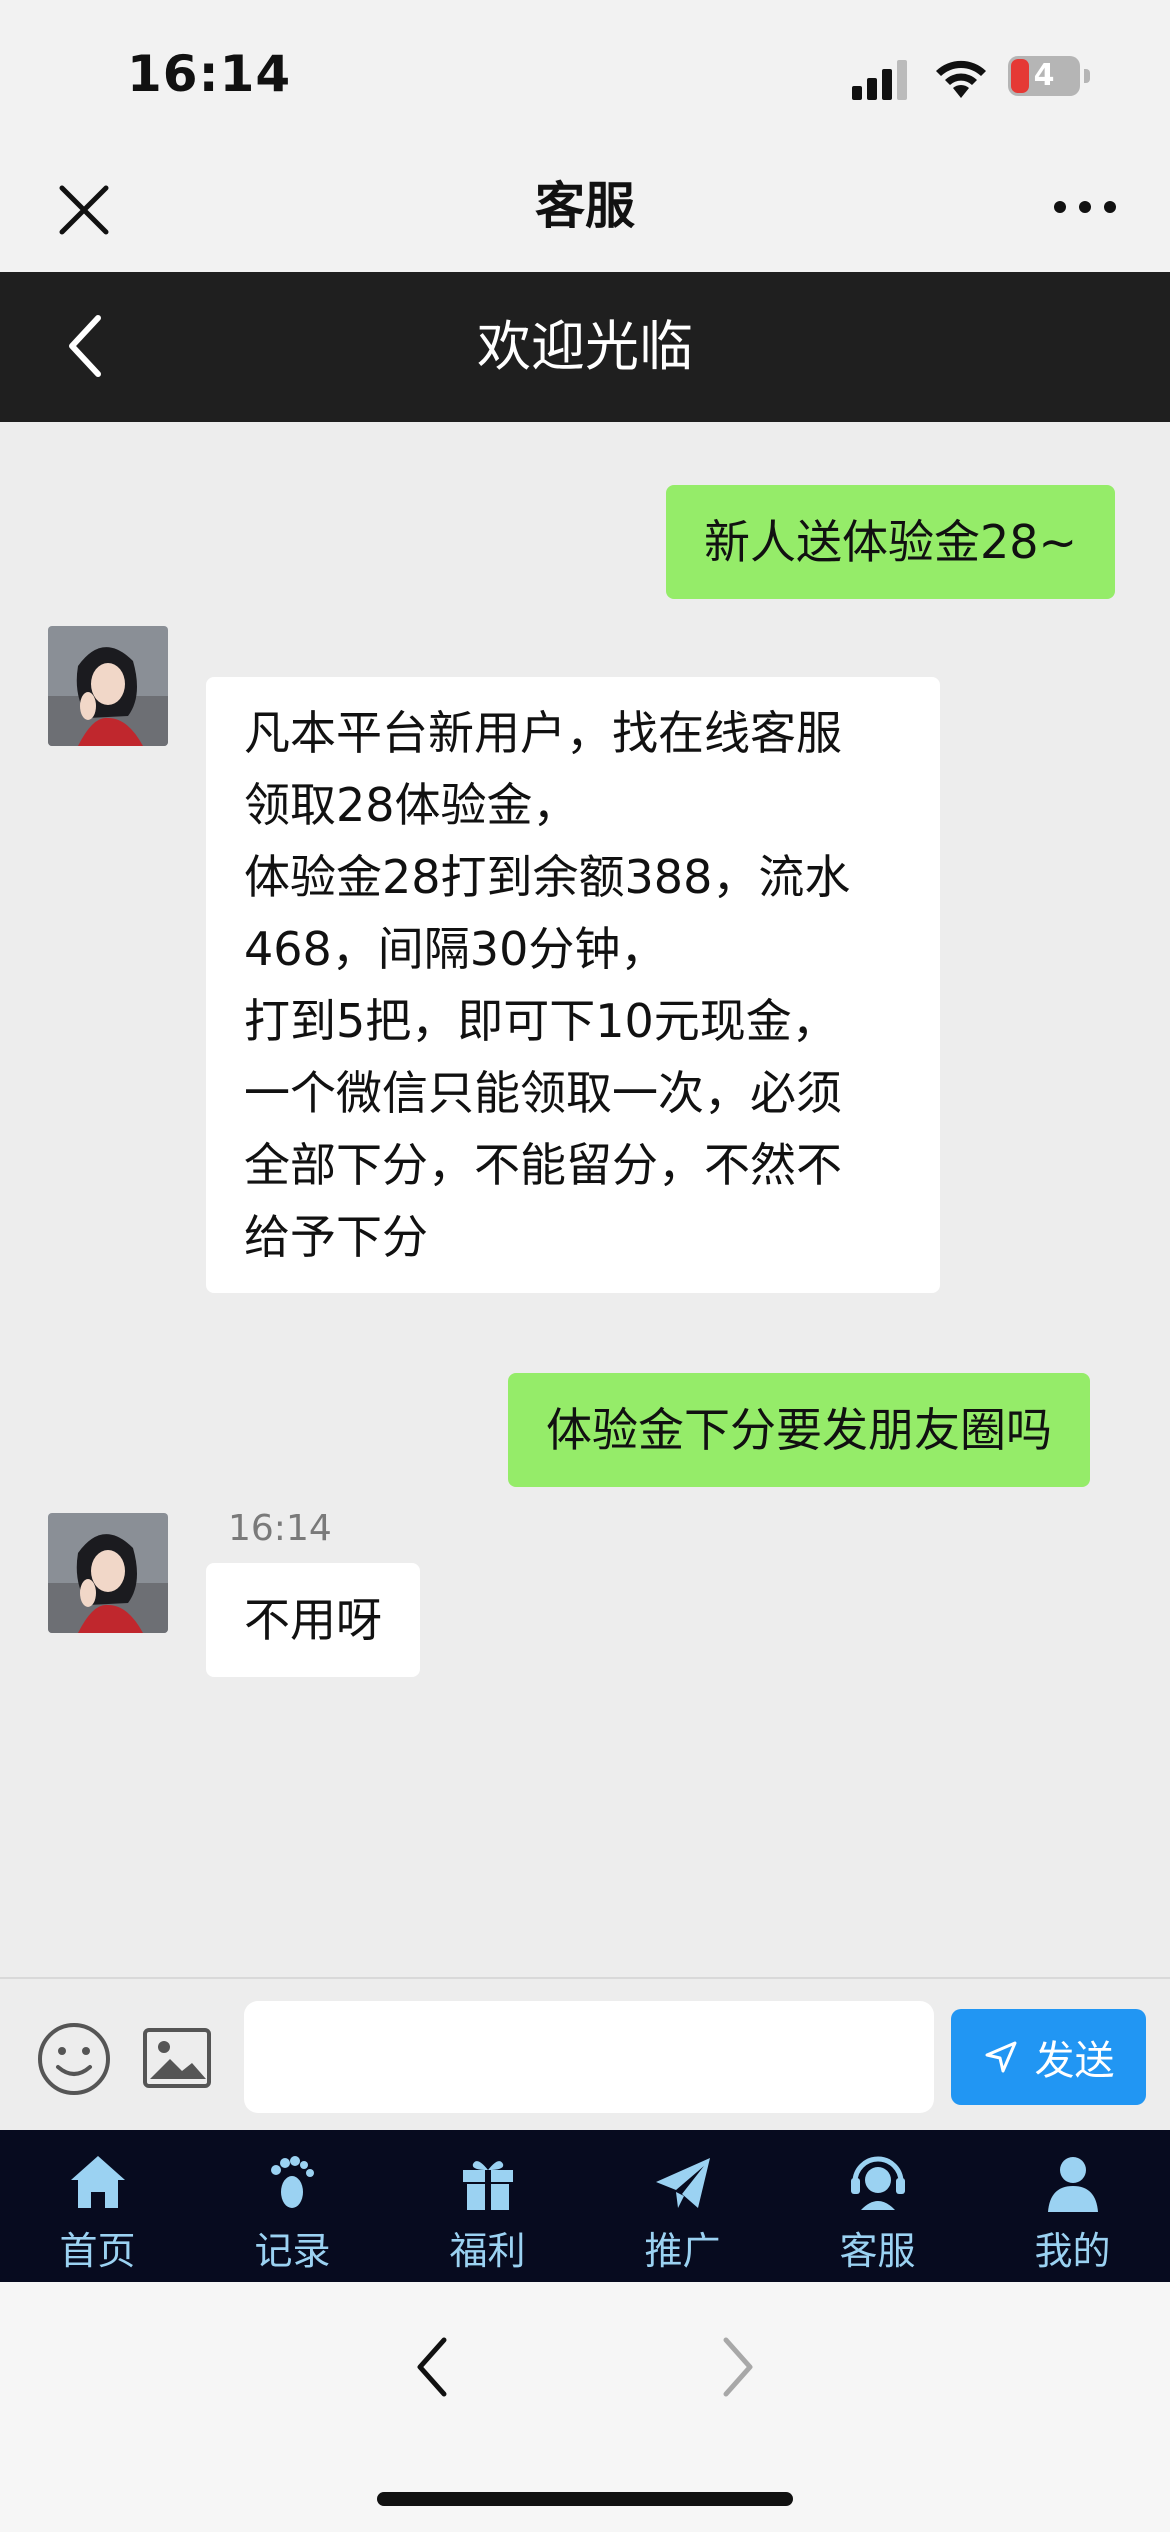  What do you see at coordinates (877, 2251) in the screenshot?
I see `tab-label: 客服` at bounding box center [877, 2251].